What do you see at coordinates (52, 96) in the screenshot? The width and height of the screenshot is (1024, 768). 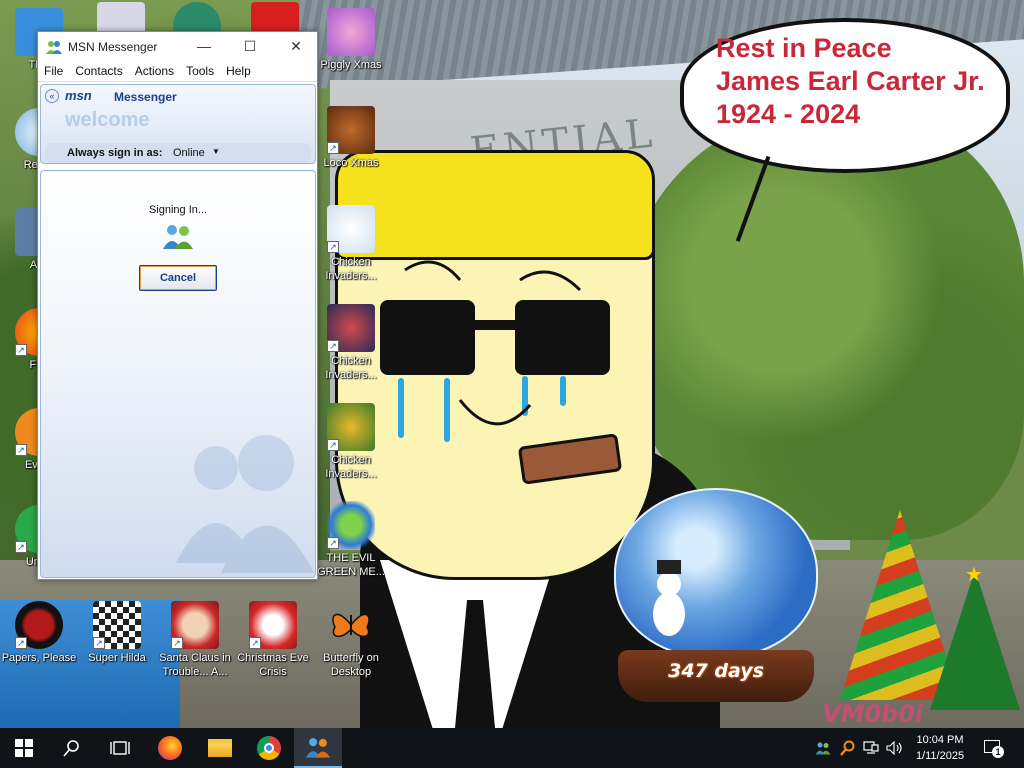 I see `collapse-chevron-icon: «` at bounding box center [52, 96].